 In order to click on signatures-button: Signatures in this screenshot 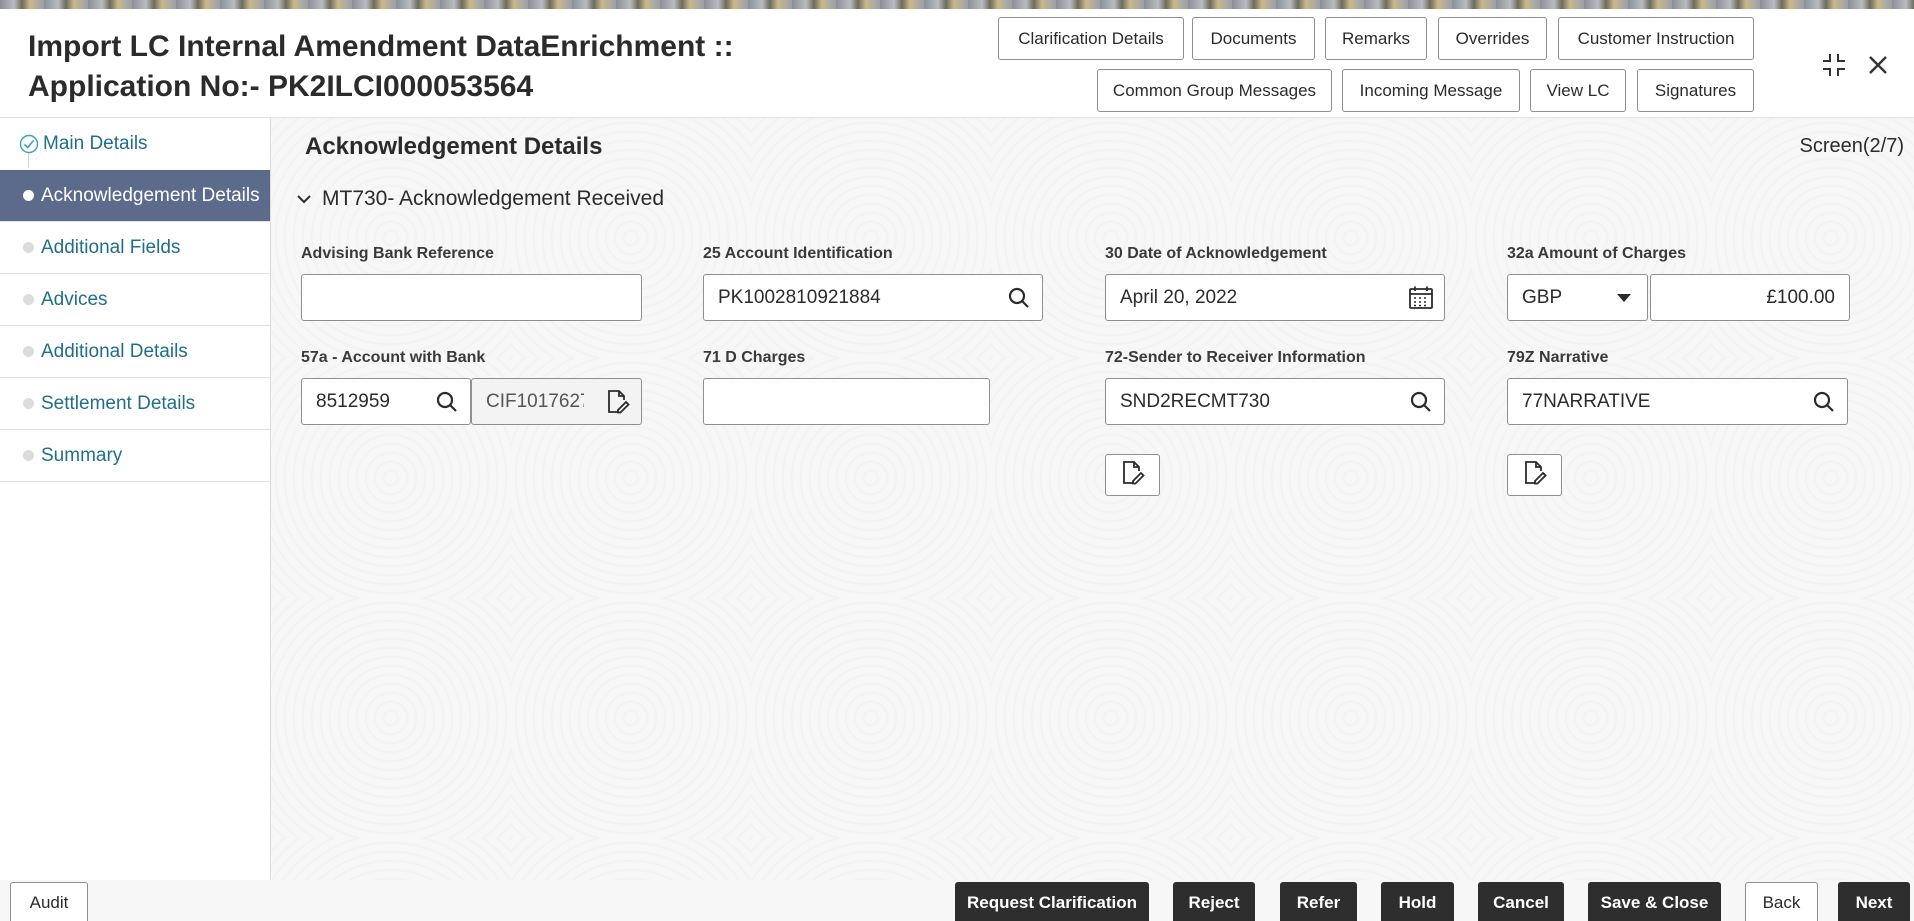, I will do `click(1695, 90)`.